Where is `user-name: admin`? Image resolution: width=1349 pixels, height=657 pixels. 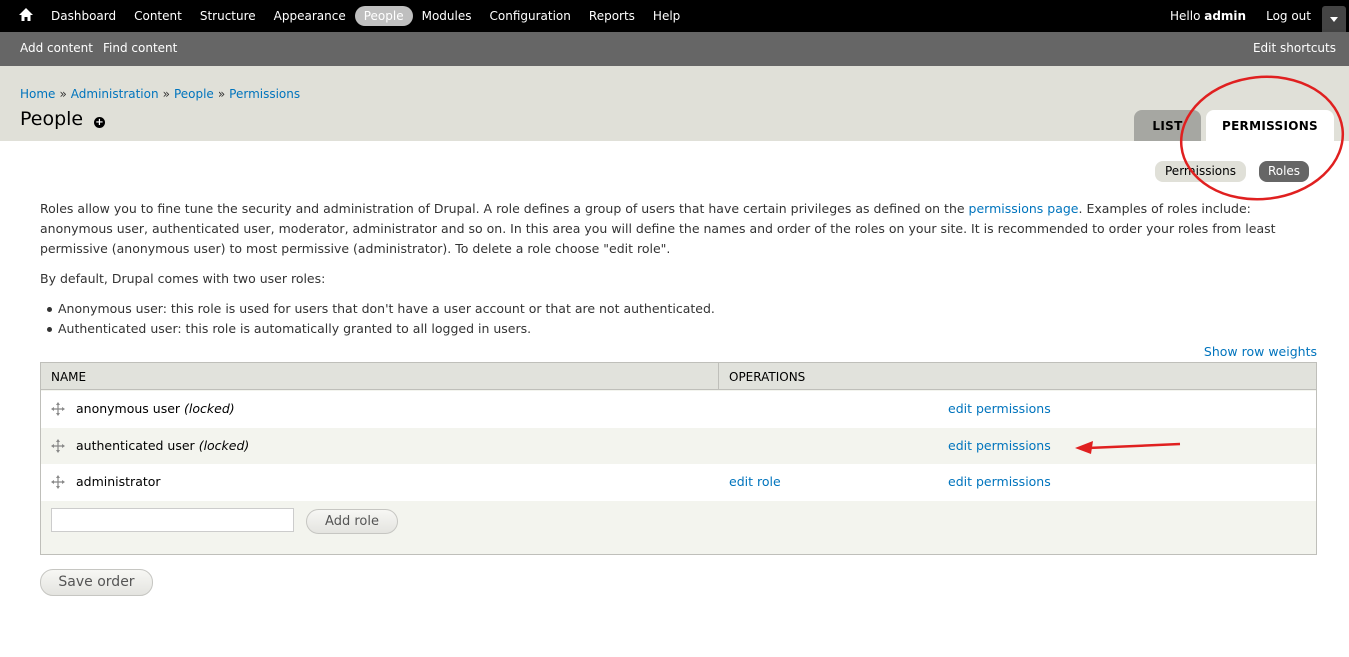 user-name: admin is located at coordinates (1225, 16).